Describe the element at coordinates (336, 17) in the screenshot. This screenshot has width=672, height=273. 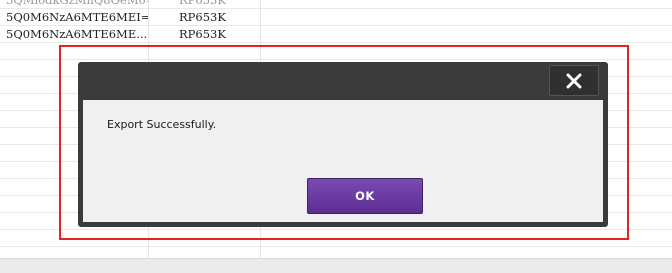
I see `table-row: 5Q0M6NzA6MTE6MEI= RP653K` at that location.